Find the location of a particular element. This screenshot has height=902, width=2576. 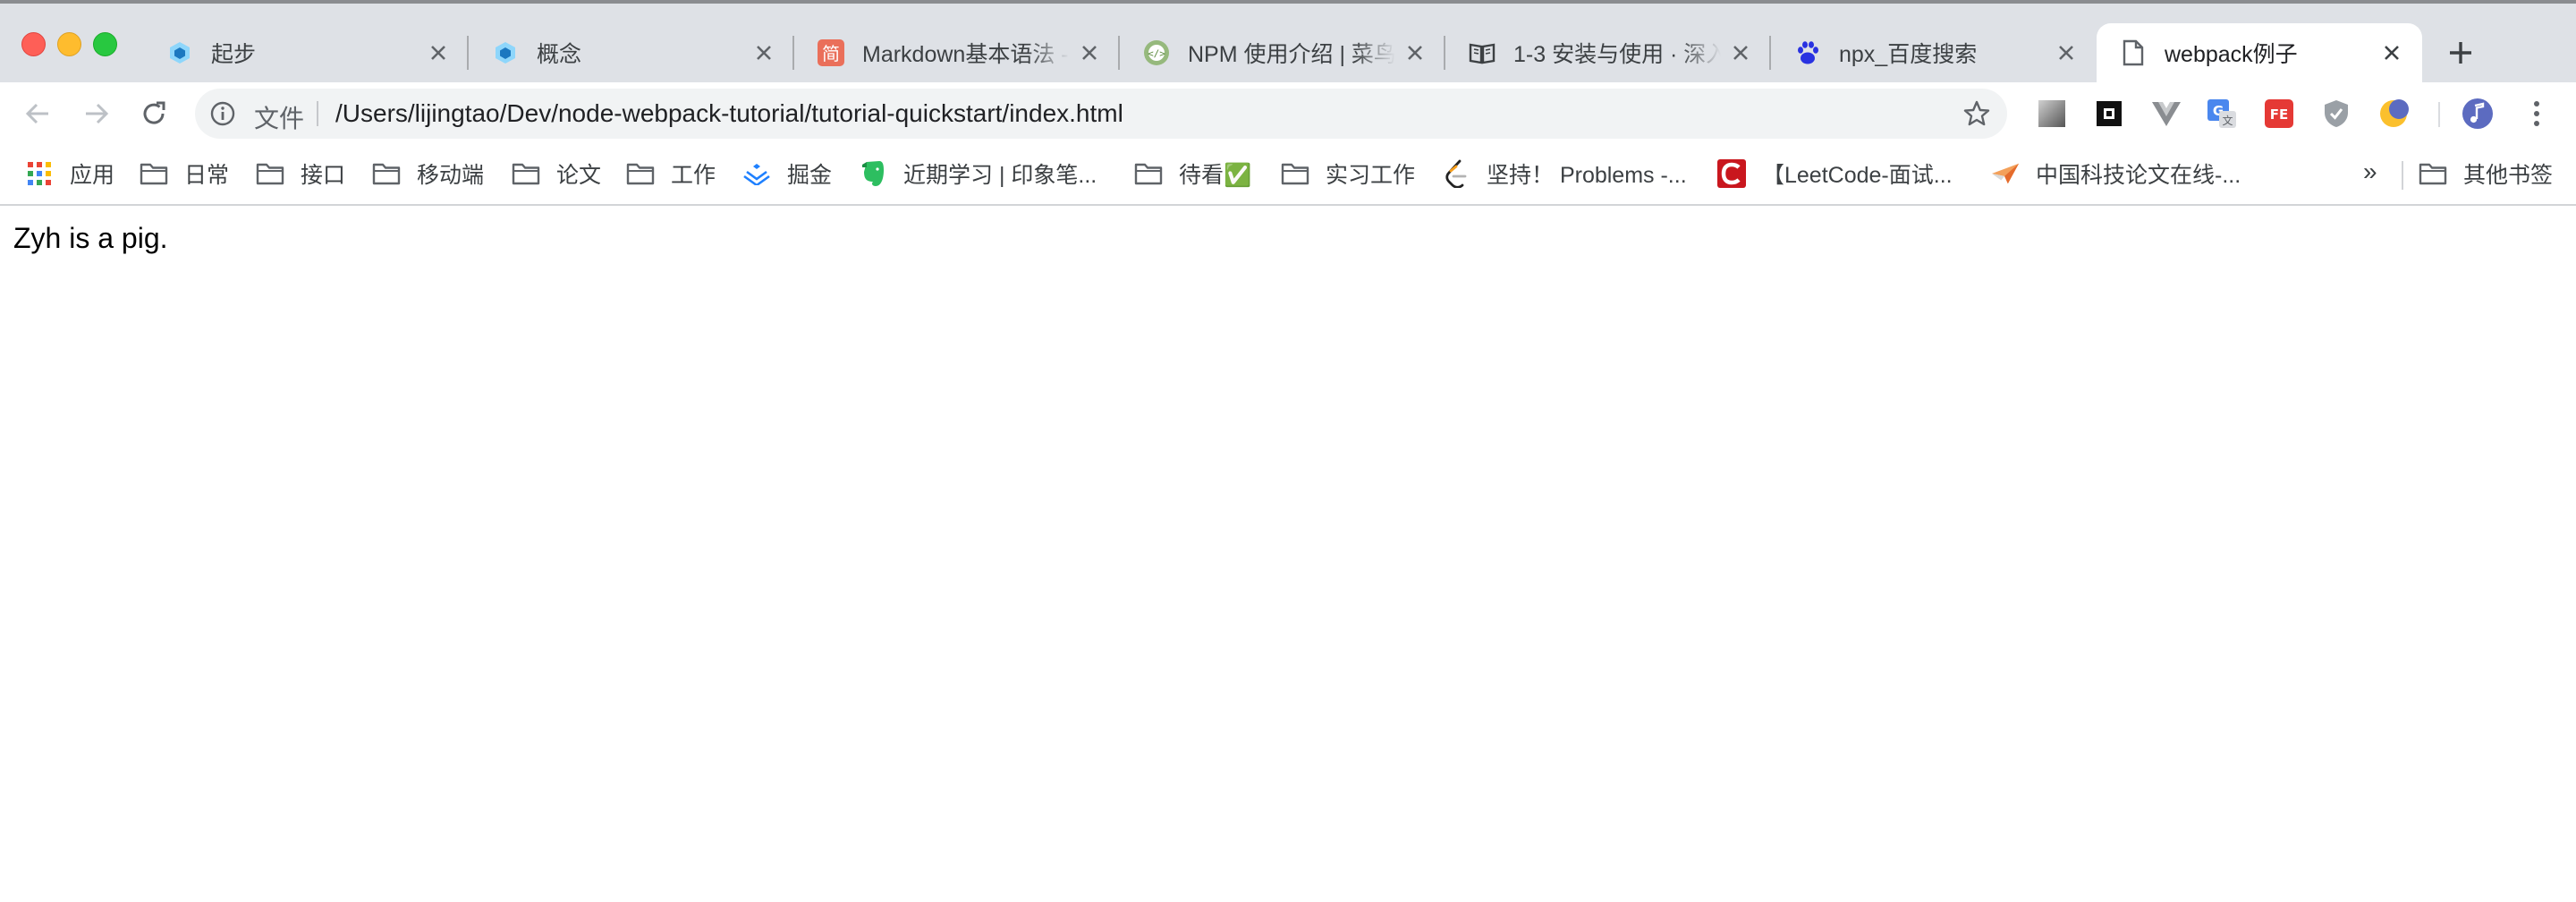

plus-icon is located at coordinates (2460, 53).